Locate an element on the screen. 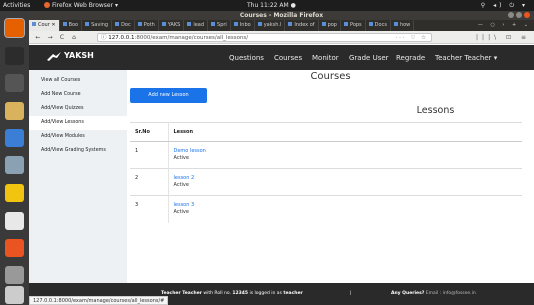 The image size is (534, 305). launcher-dock is located at coordinates (14, 158).